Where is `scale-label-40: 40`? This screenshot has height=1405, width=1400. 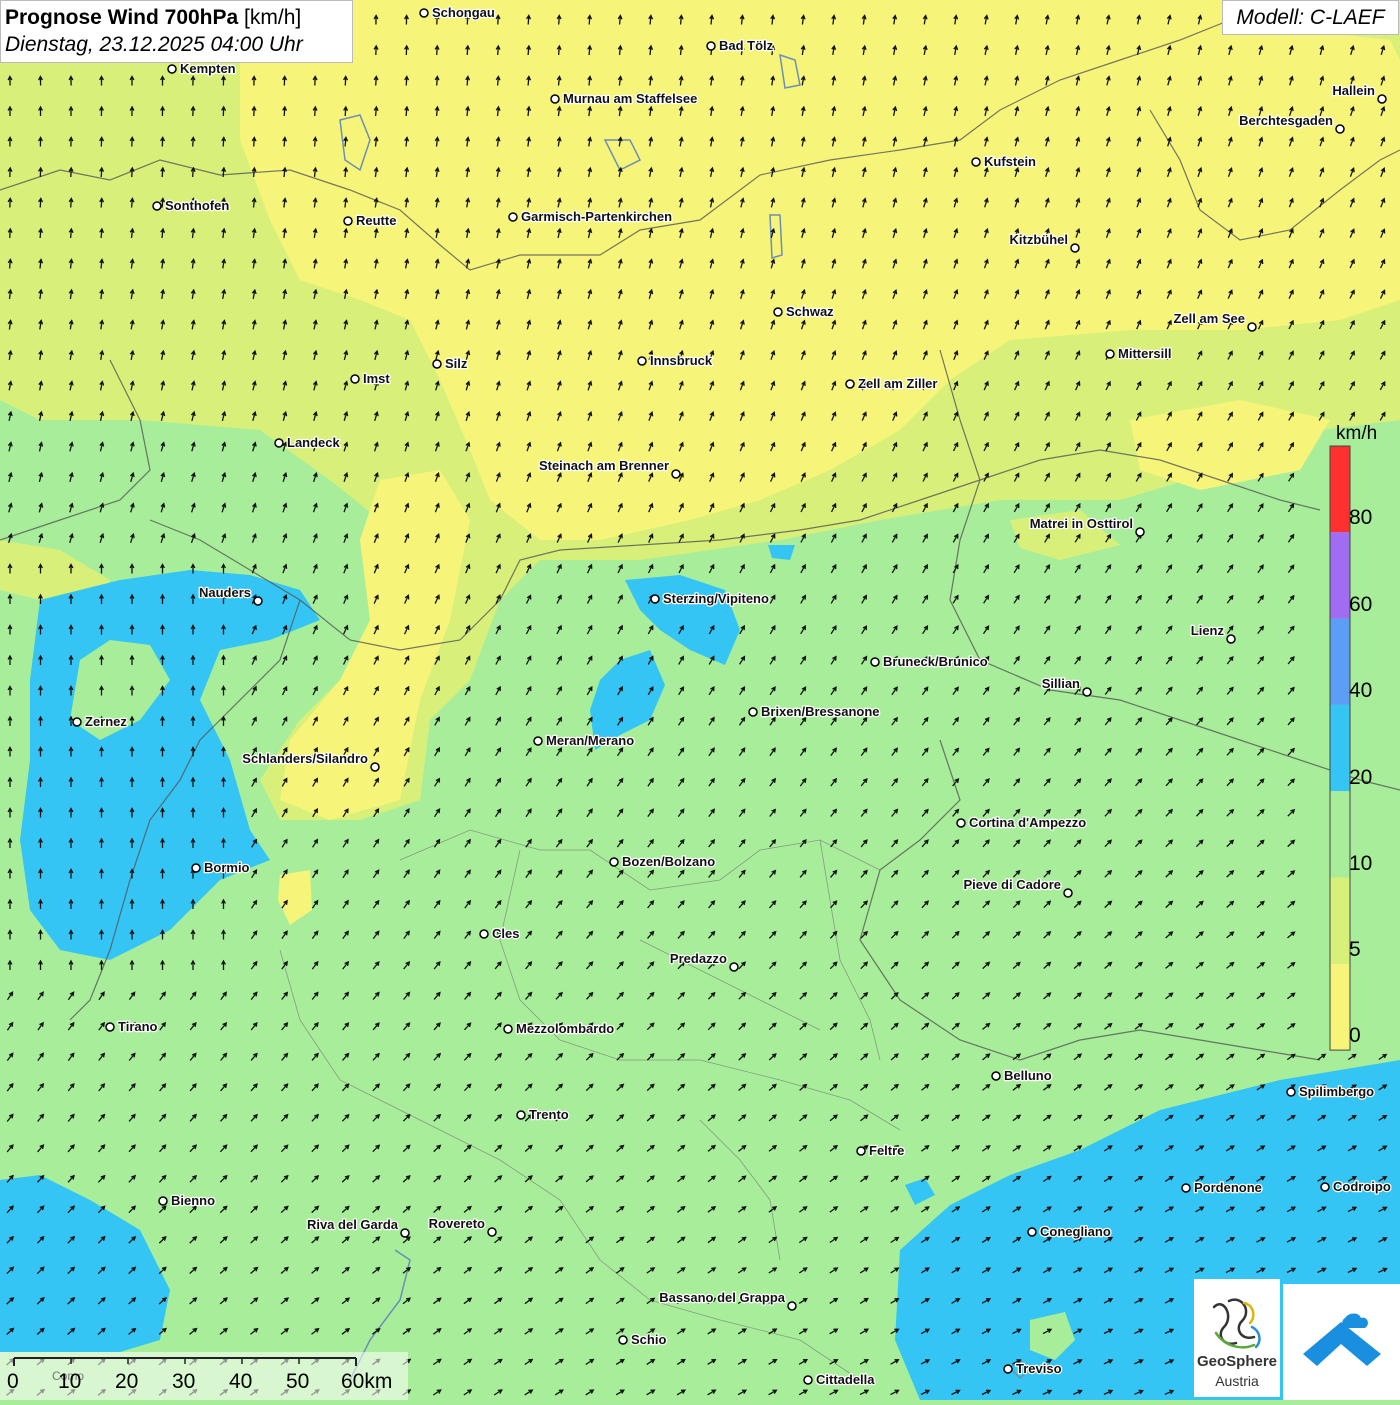
scale-label-40: 40 is located at coordinates (241, 1381).